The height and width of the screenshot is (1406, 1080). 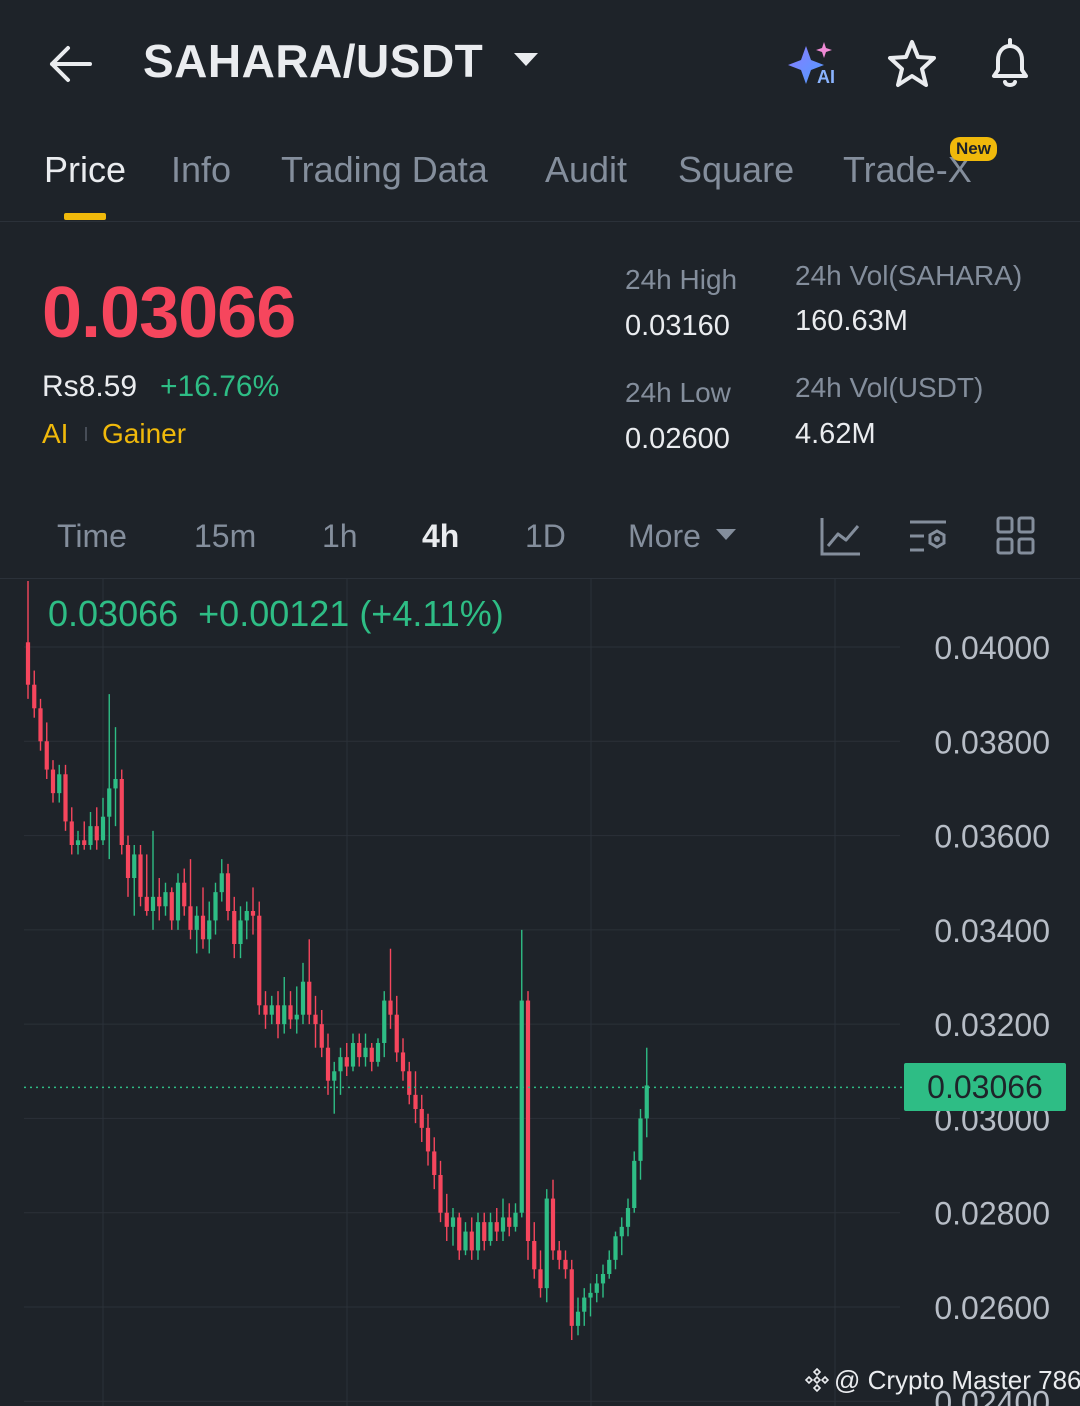 I want to click on y-axis-tick-label: 0.03400, so click(x=992, y=931).